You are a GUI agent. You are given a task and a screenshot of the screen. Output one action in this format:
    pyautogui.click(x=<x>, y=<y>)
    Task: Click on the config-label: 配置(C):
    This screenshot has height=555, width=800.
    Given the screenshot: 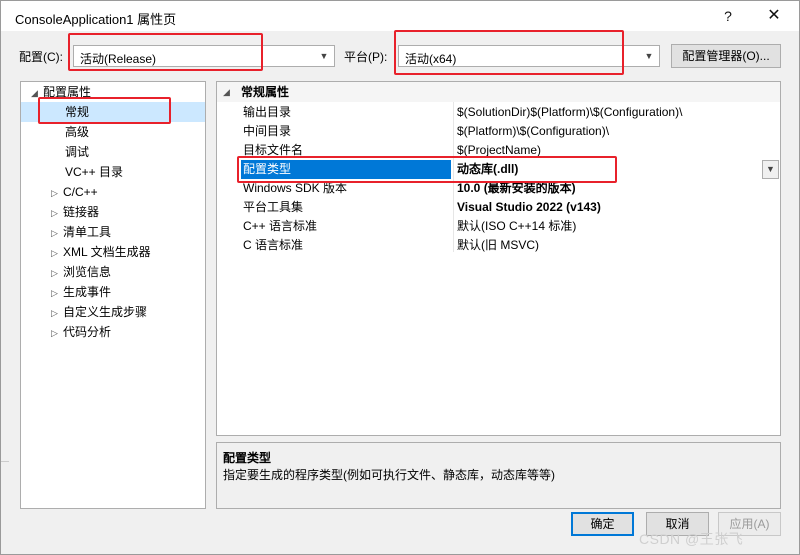 What is the action you would take?
    pyautogui.click(x=41, y=57)
    